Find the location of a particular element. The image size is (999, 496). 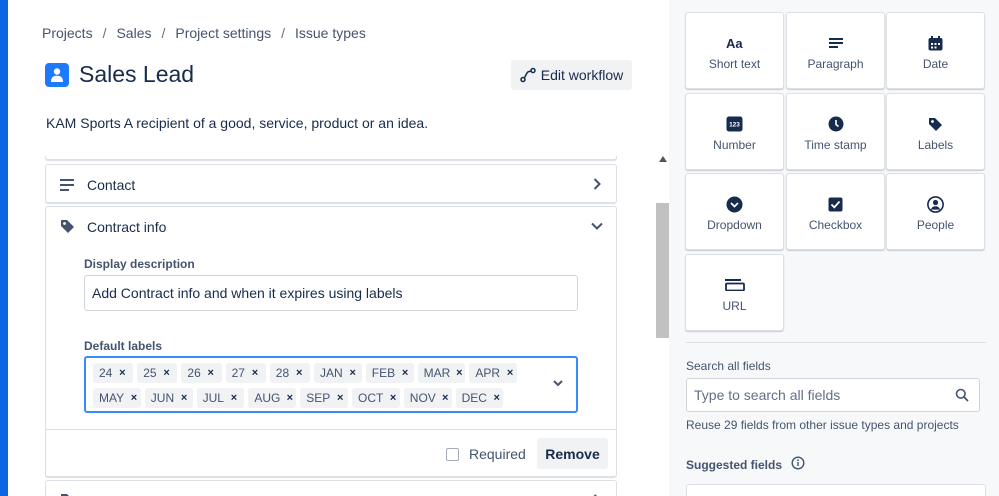

field-type-label: Short text is located at coordinates (734, 64).